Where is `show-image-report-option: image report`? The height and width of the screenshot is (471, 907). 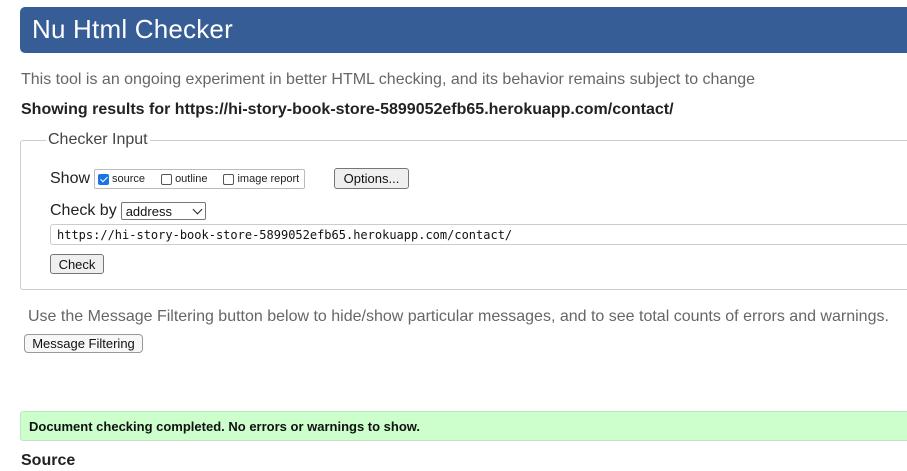
show-image-report-option: image report is located at coordinates (261, 179).